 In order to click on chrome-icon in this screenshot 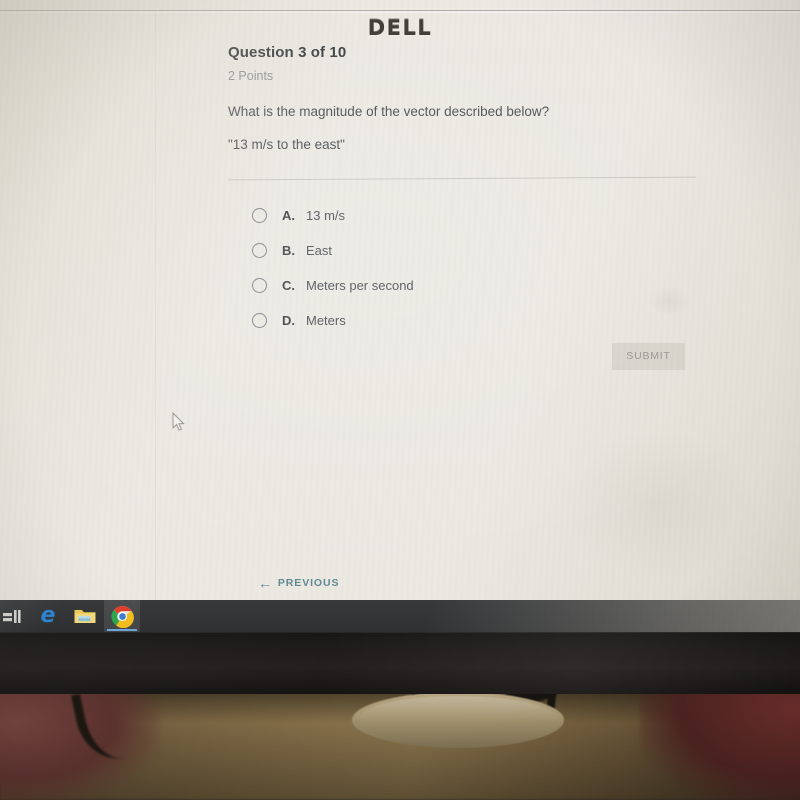, I will do `click(122, 616)`.